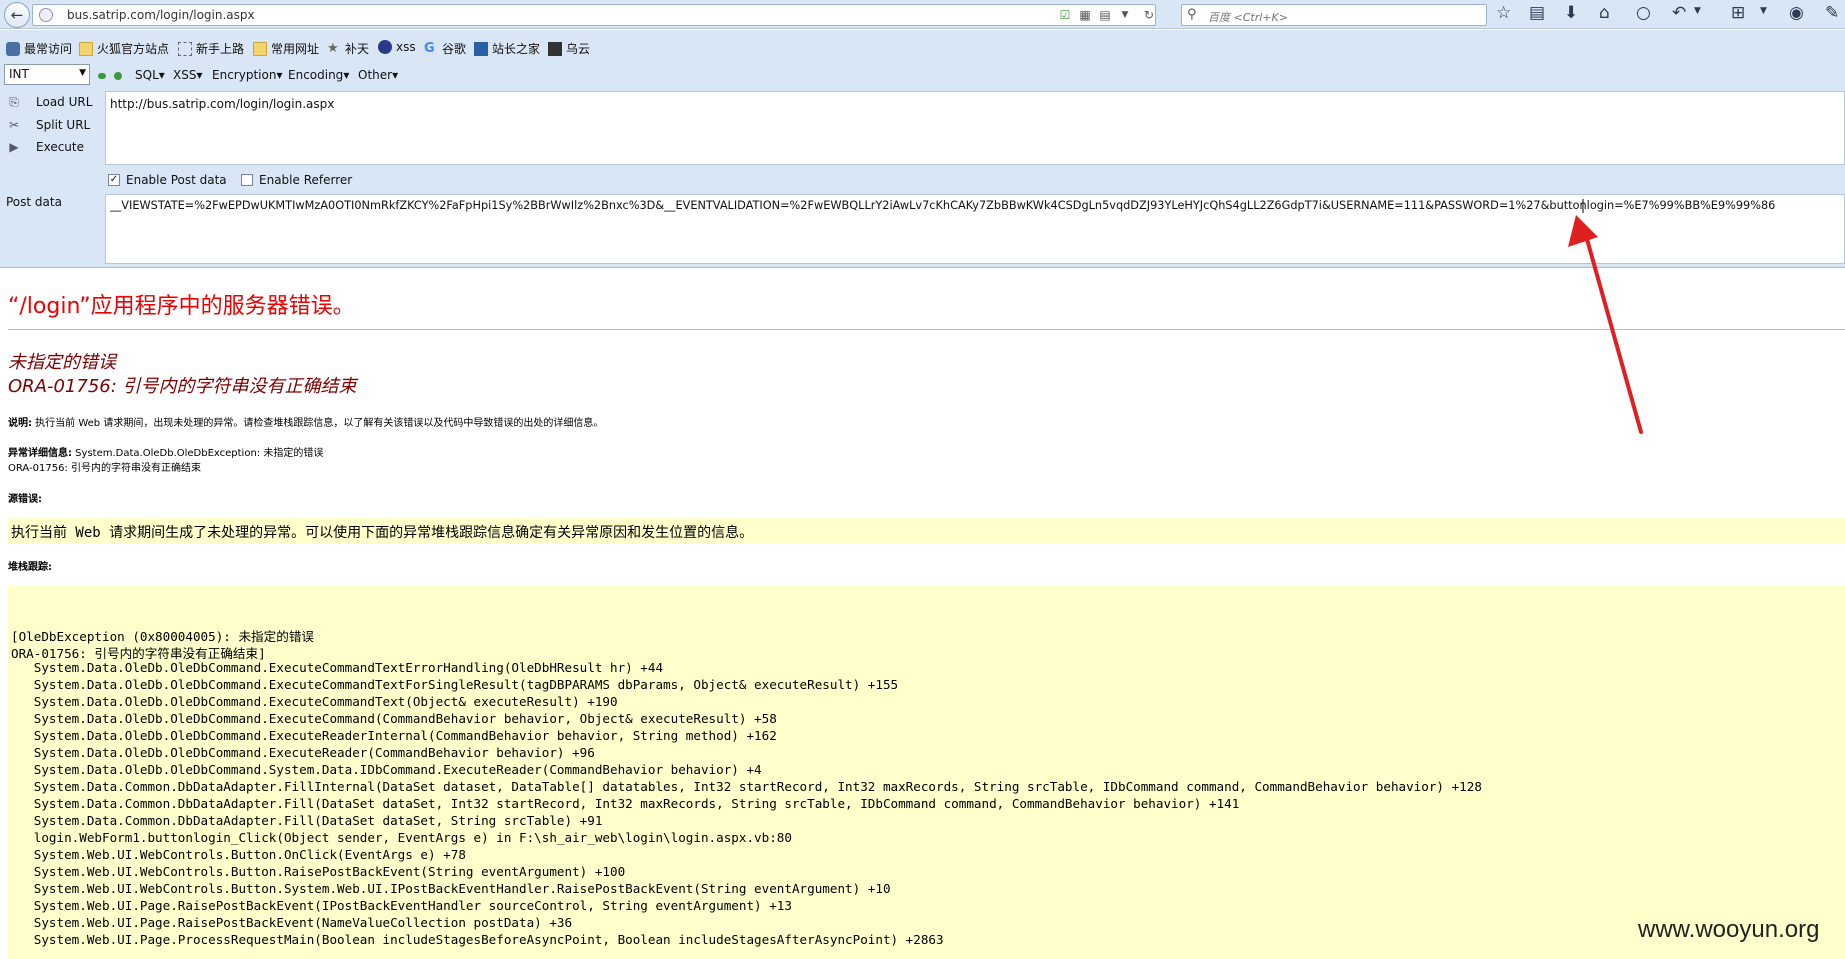  What do you see at coordinates (39, 48) in the screenshot?
I see `bookmark-item: 最常访问` at bounding box center [39, 48].